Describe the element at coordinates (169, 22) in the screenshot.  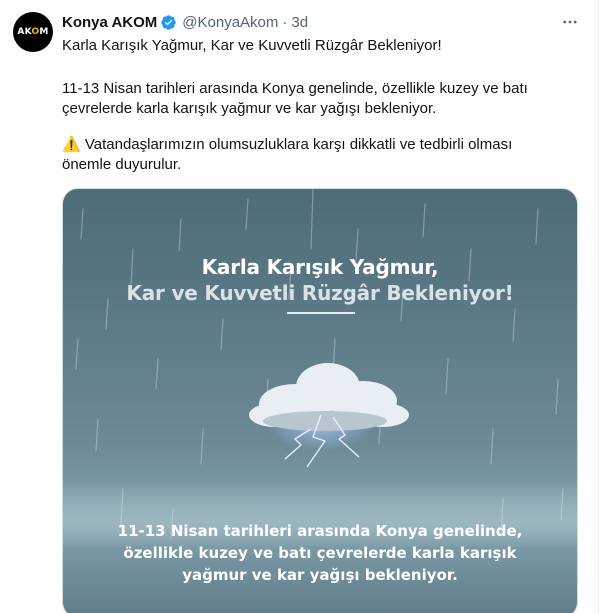
I see `verified-badge-icon` at that location.